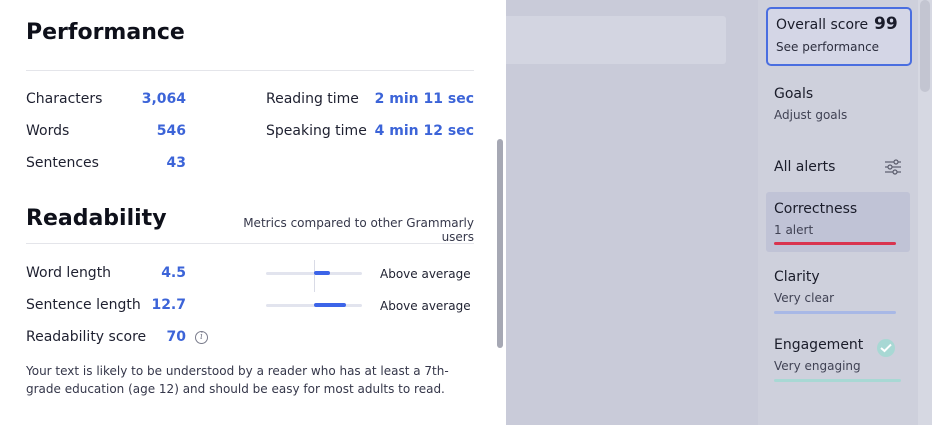  What do you see at coordinates (925, 46) in the screenshot?
I see `page-scrollbar-thumb` at bounding box center [925, 46].